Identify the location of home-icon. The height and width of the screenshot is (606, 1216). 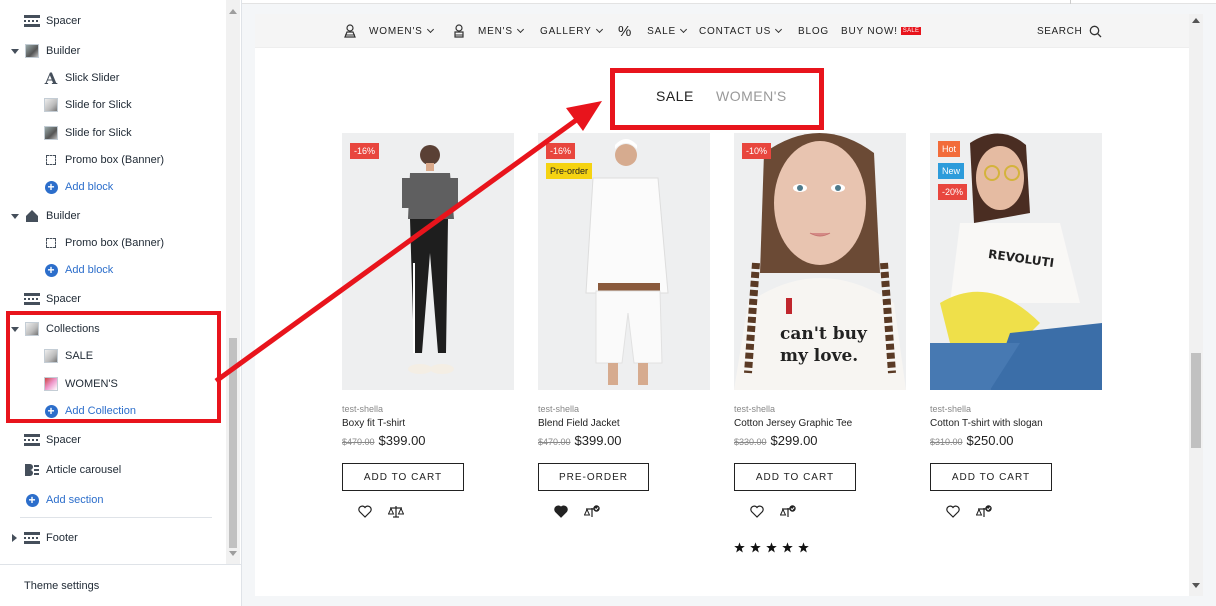
(32, 216).